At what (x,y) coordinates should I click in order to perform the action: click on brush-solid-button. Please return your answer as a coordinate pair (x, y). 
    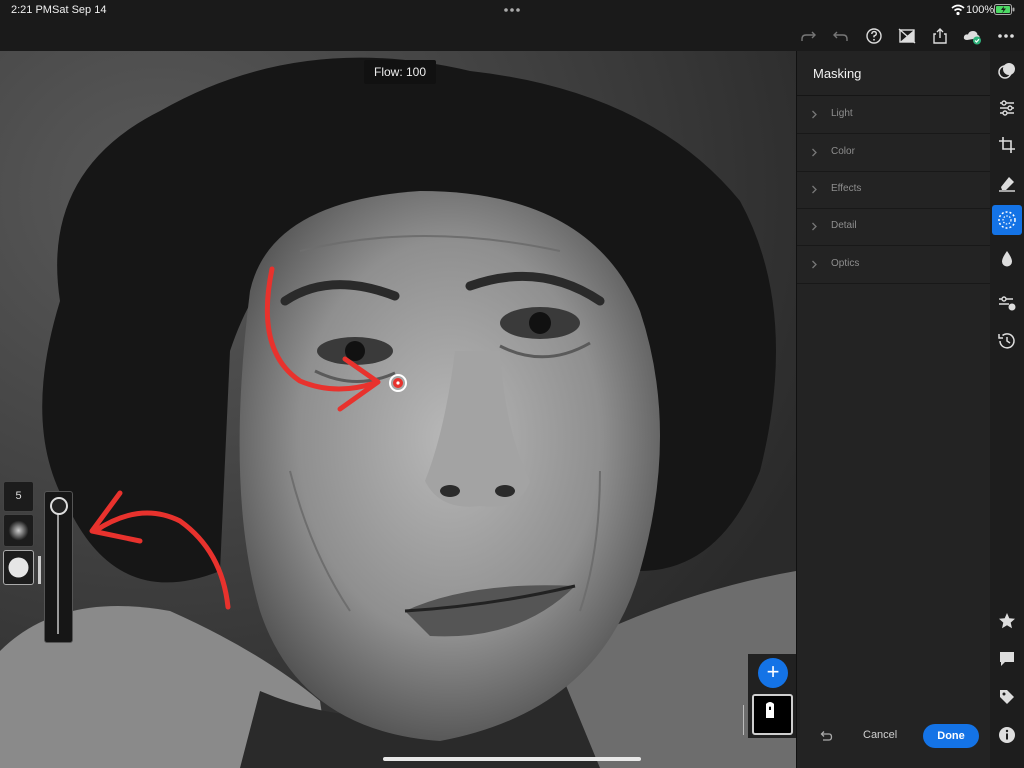
    Looking at the image, I should click on (18, 567).